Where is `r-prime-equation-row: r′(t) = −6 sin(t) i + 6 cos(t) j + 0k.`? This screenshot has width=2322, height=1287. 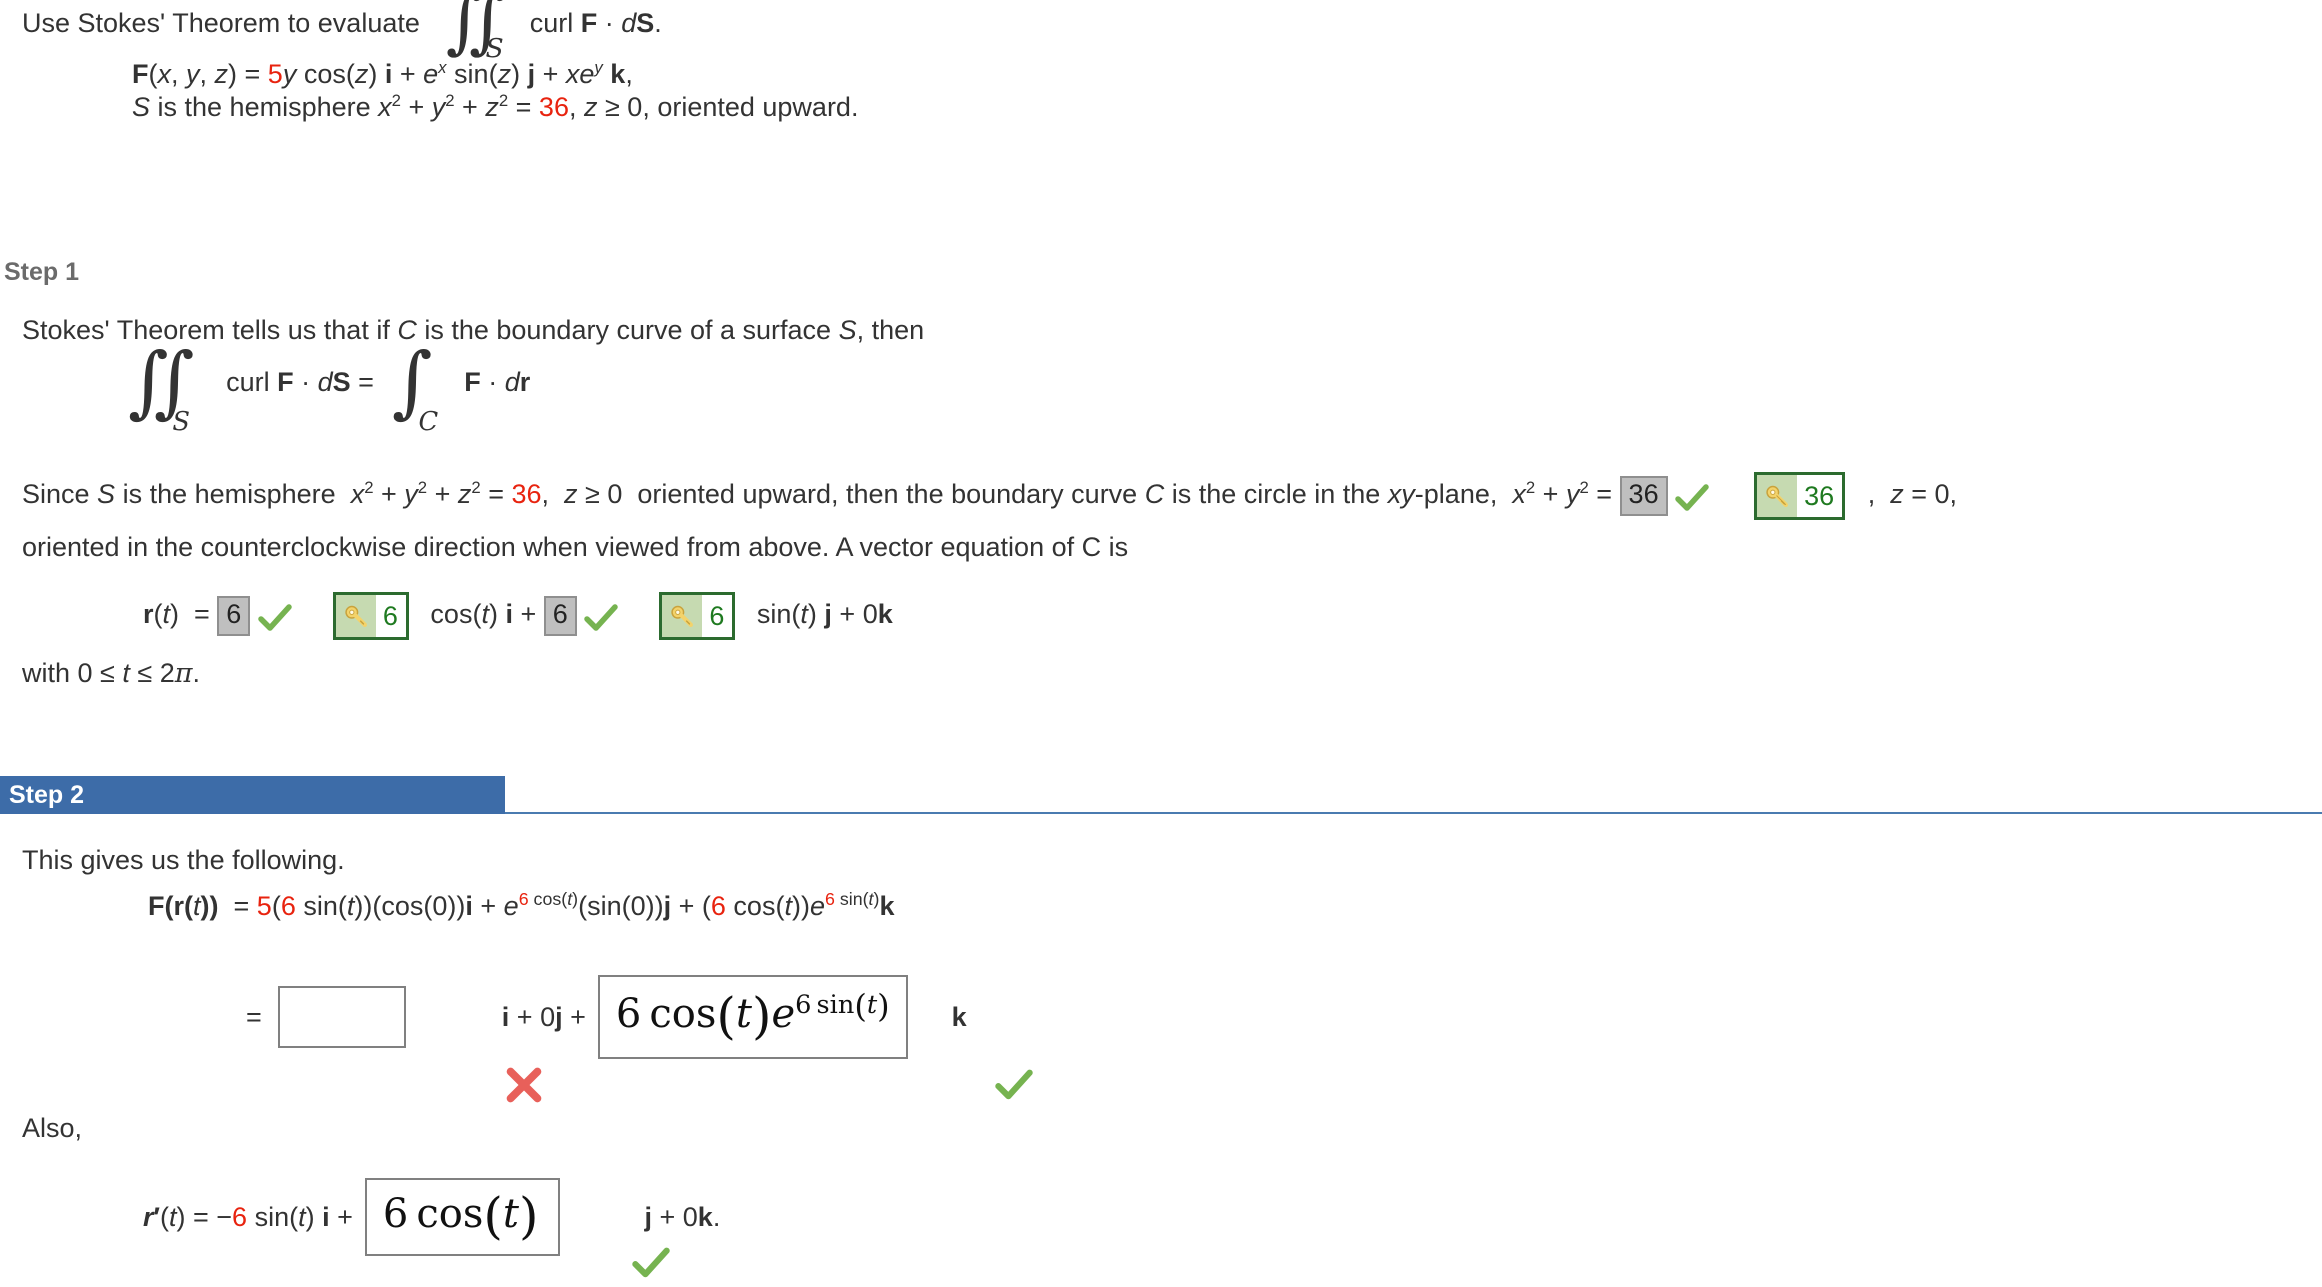 r-prime-equation-row: r′(t) = −6 sin(t) i + 6 cos(t) j + 0k. is located at coordinates (431, 1217).